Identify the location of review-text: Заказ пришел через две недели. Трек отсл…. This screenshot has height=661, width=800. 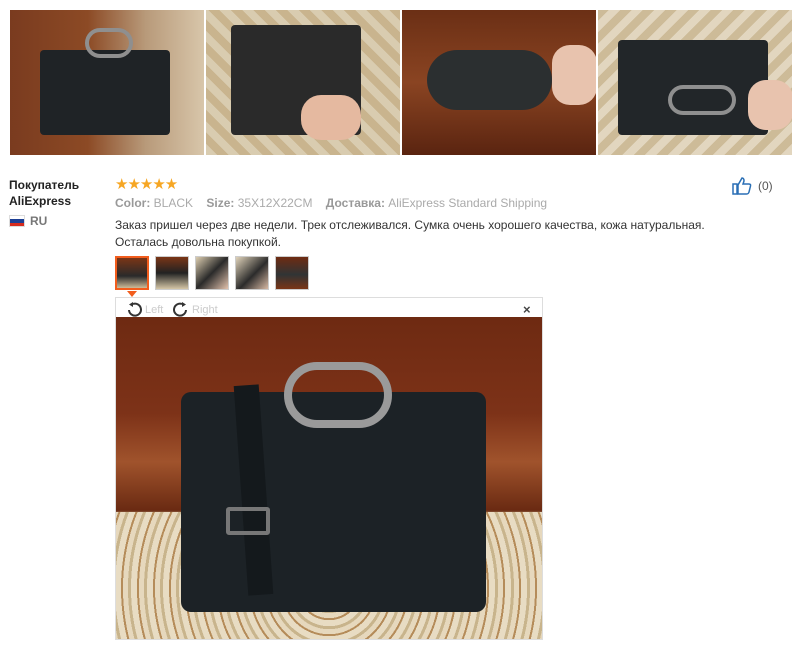
(410, 233).